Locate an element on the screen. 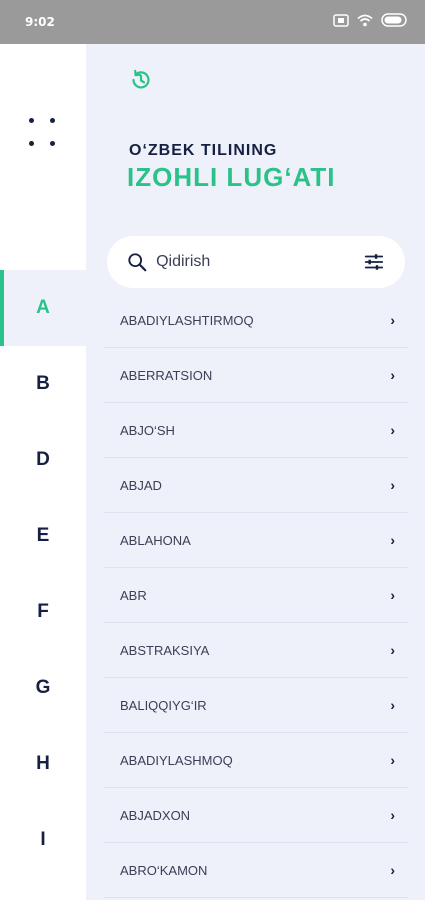 The height and width of the screenshot is (900, 425). word-label: ABR is located at coordinates (133, 595).